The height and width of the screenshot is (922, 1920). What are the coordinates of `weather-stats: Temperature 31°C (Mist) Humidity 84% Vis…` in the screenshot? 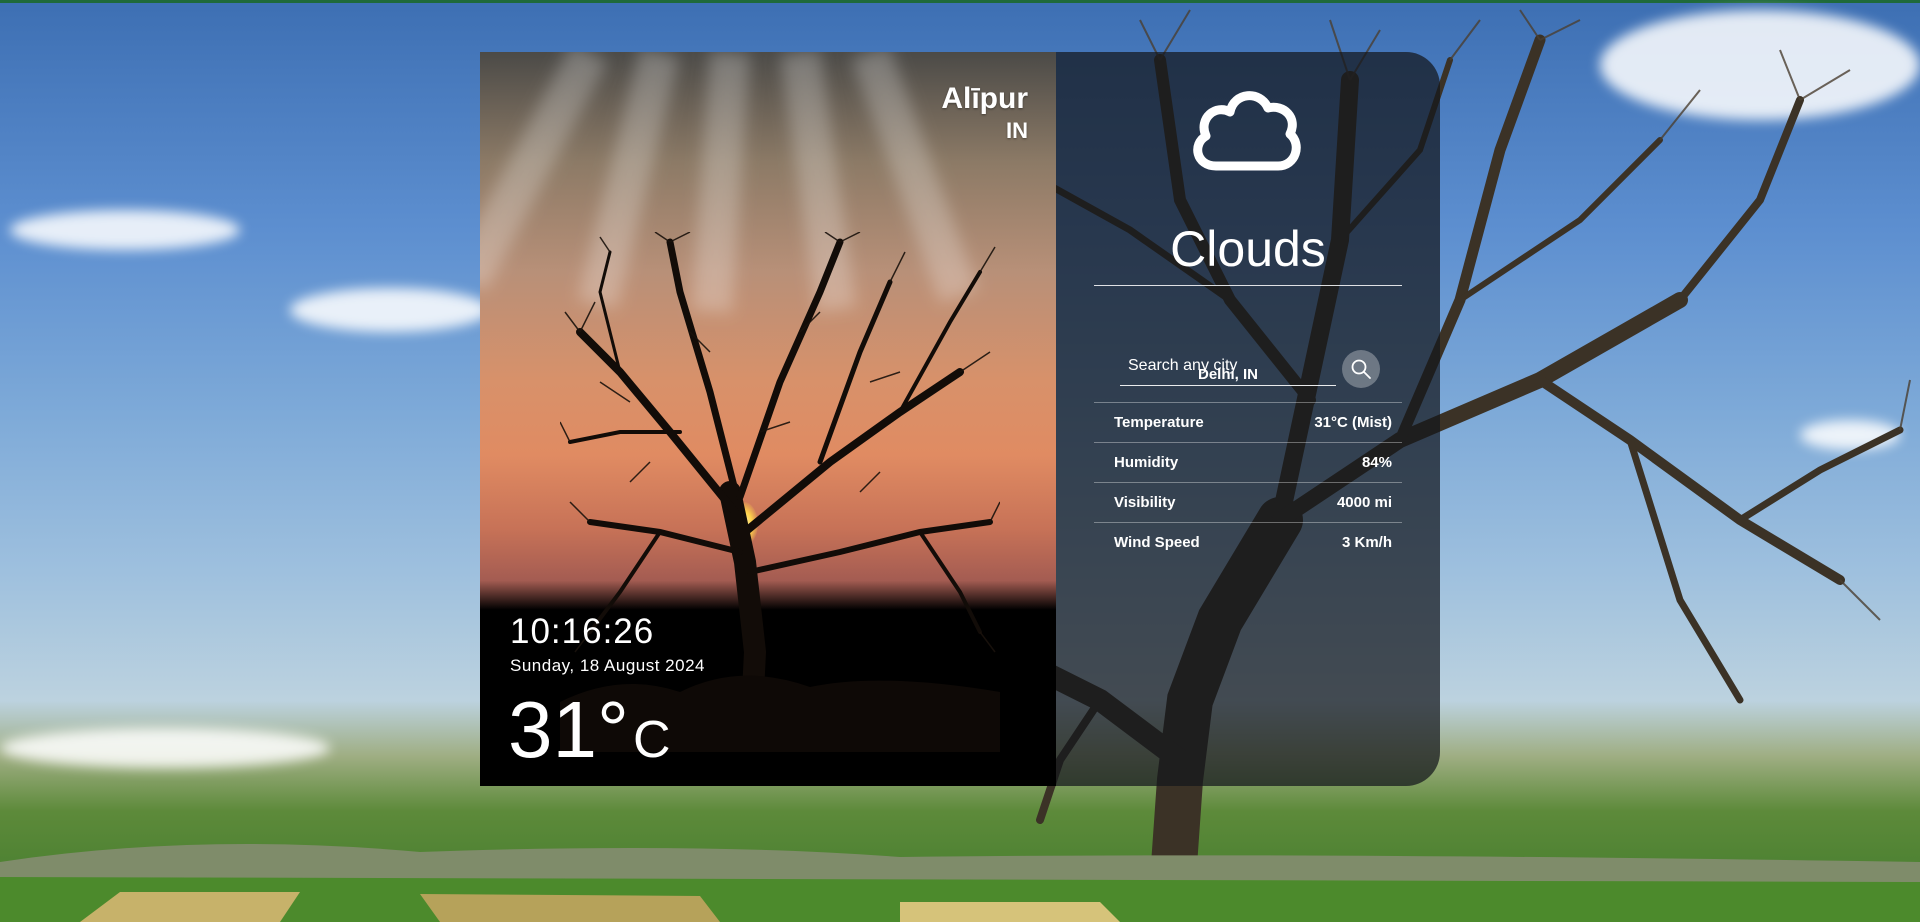 It's located at (1248, 482).